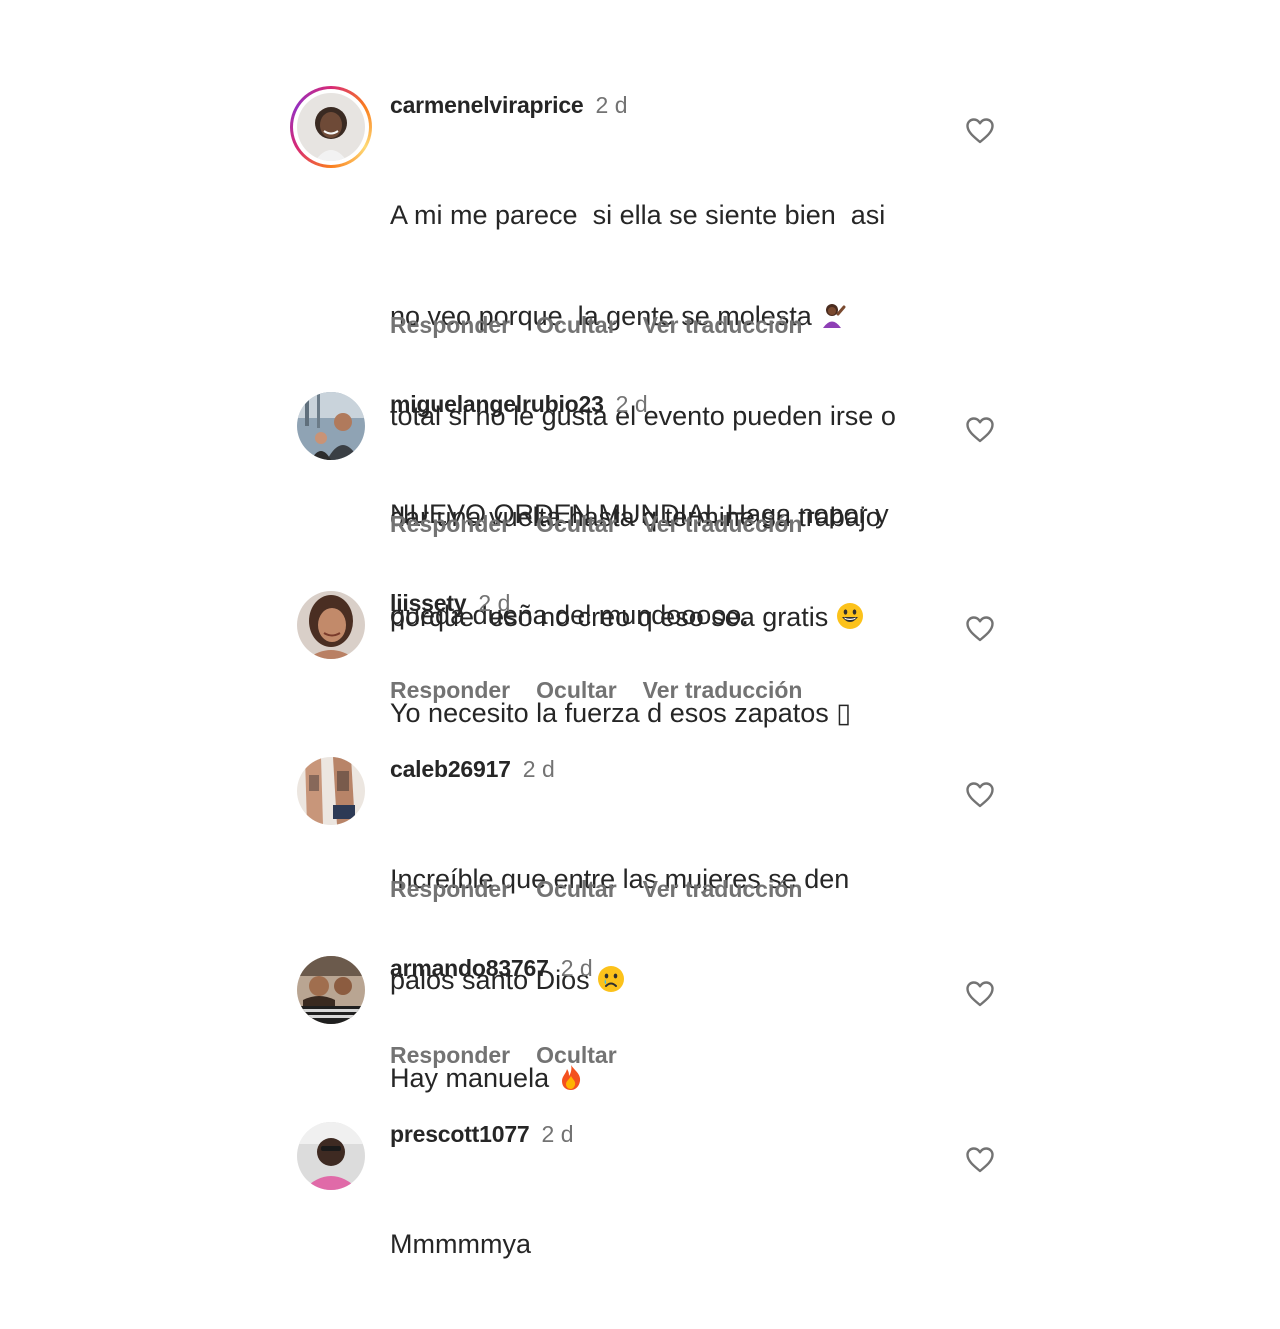 The height and width of the screenshot is (1329, 1280). Describe the element at coordinates (611, 979) in the screenshot. I see `crying-face-emoji` at that location.